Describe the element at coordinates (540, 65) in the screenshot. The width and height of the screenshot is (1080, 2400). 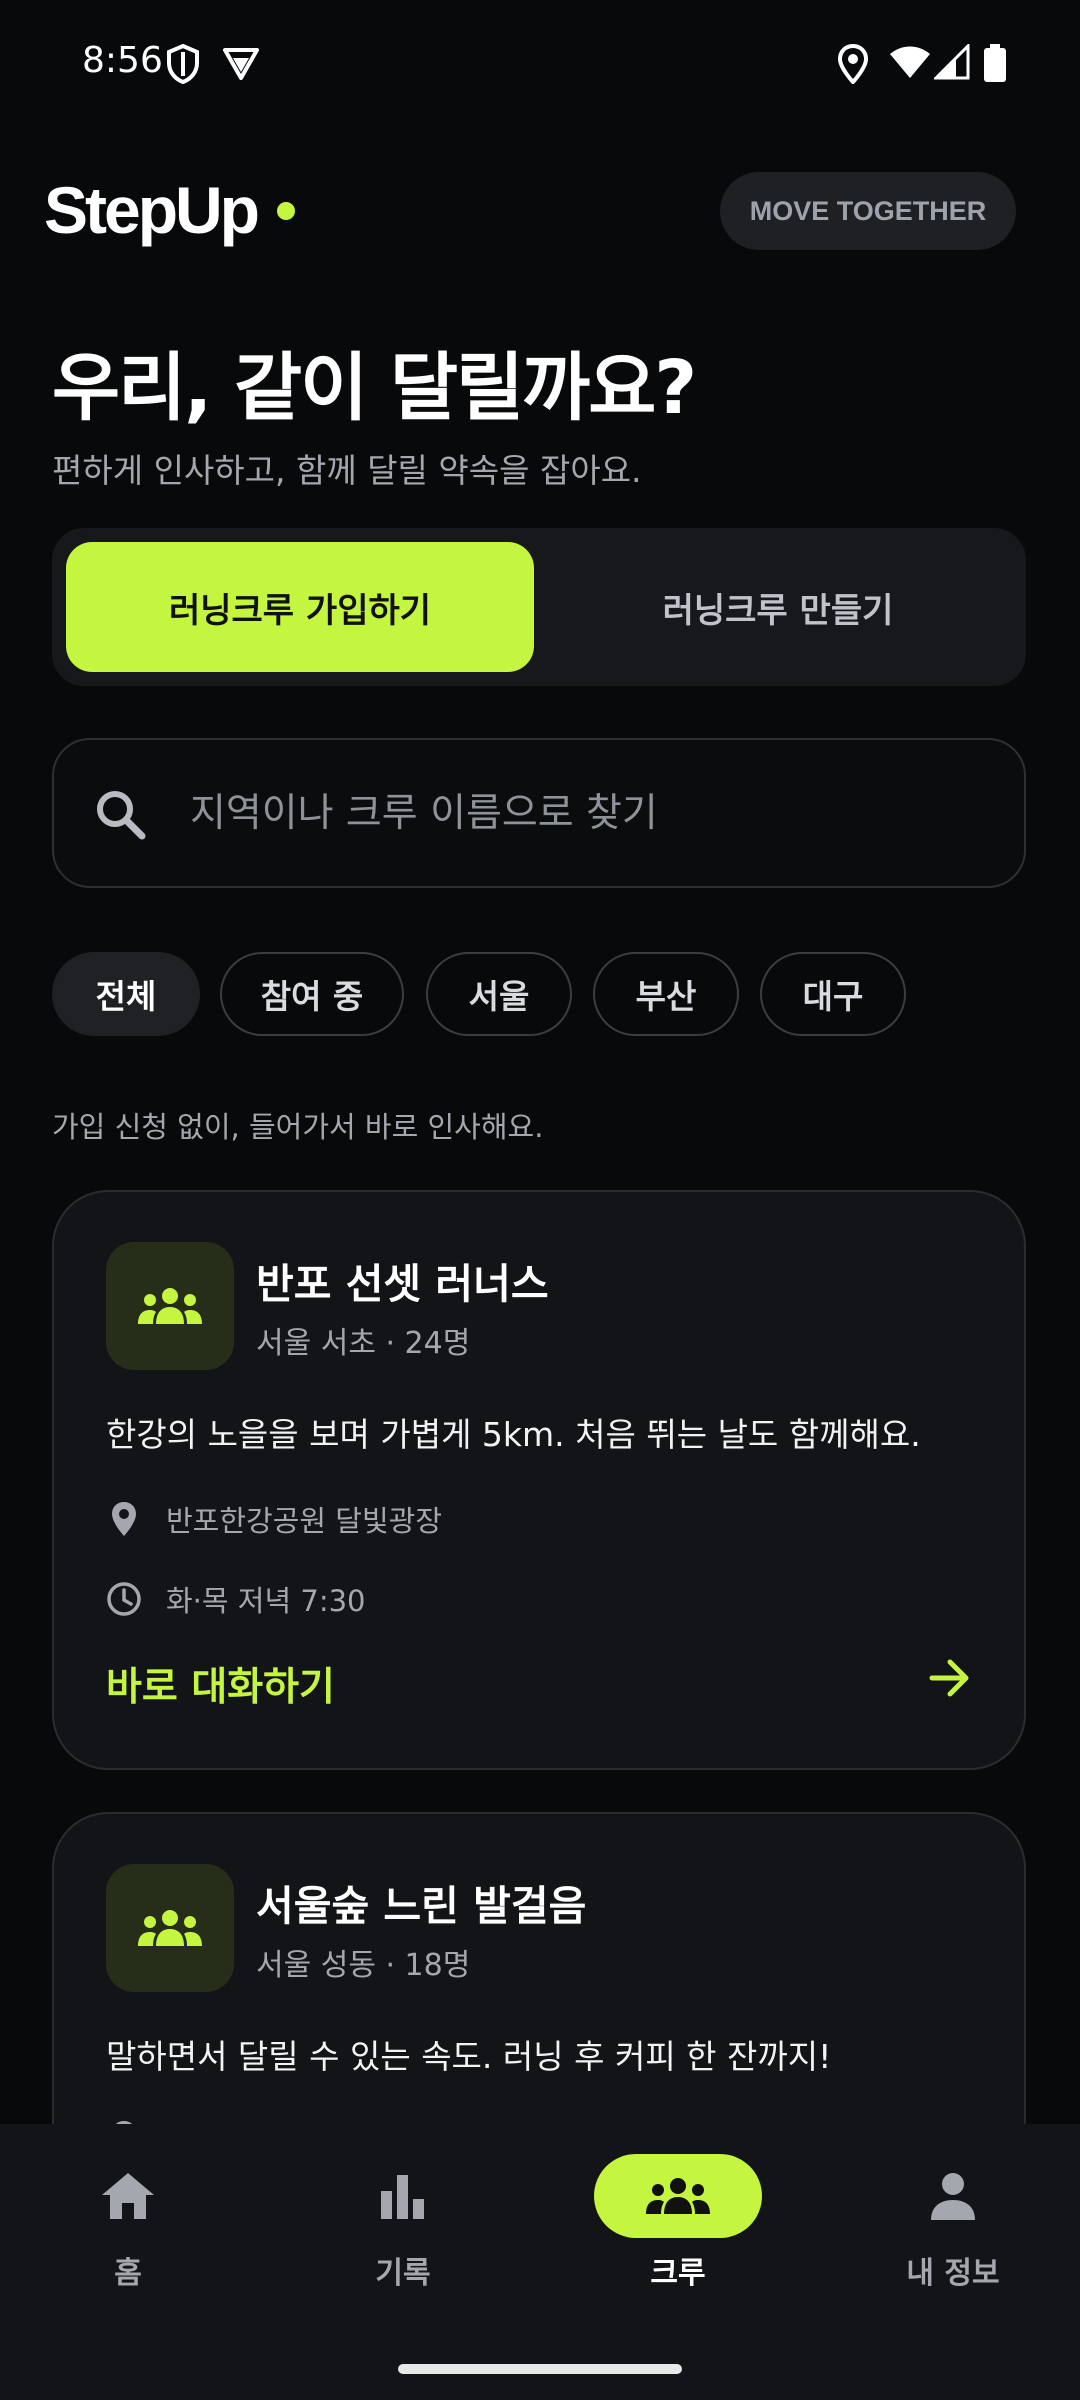
I see `status-bar: 8:56` at that location.